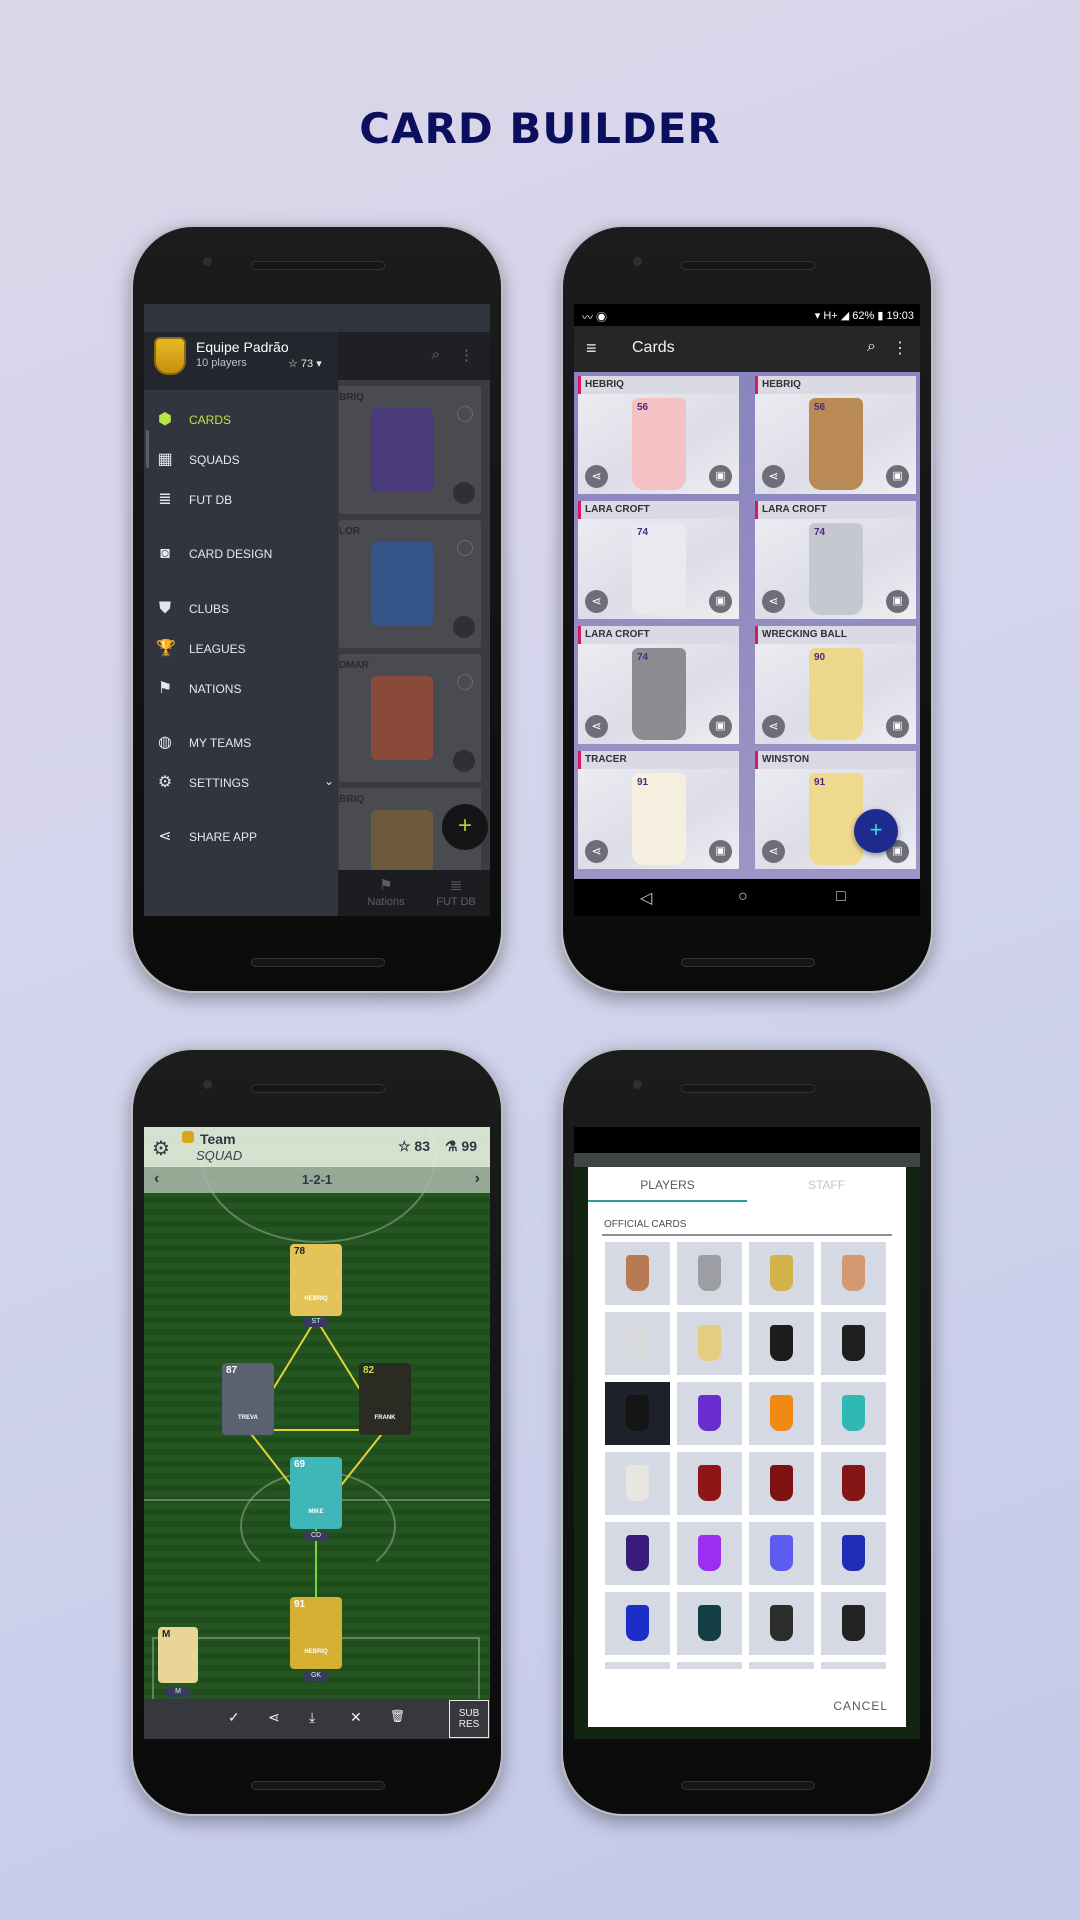 Image resolution: width=1080 pixels, height=1920 pixels. What do you see at coordinates (410, 718) in the screenshot?
I see `list-item: DMAR` at bounding box center [410, 718].